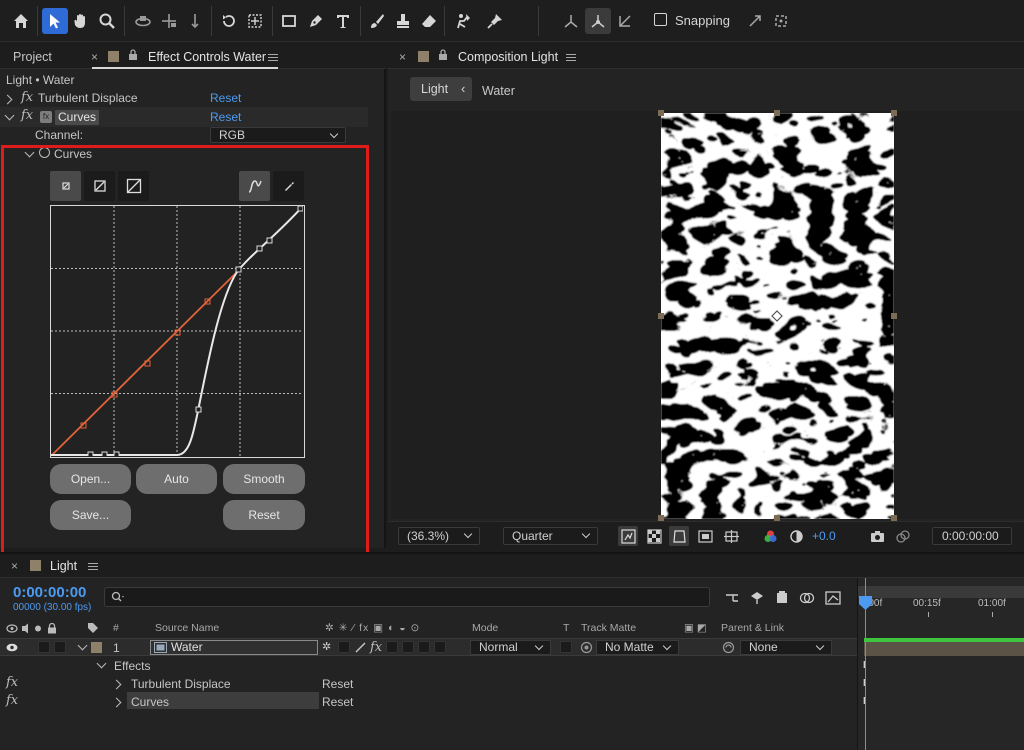 The height and width of the screenshot is (750, 1024). What do you see at coordinates (705, 536) in the screenshot?
I see `region-of-interest-icon` at bounding box center [705, 536].